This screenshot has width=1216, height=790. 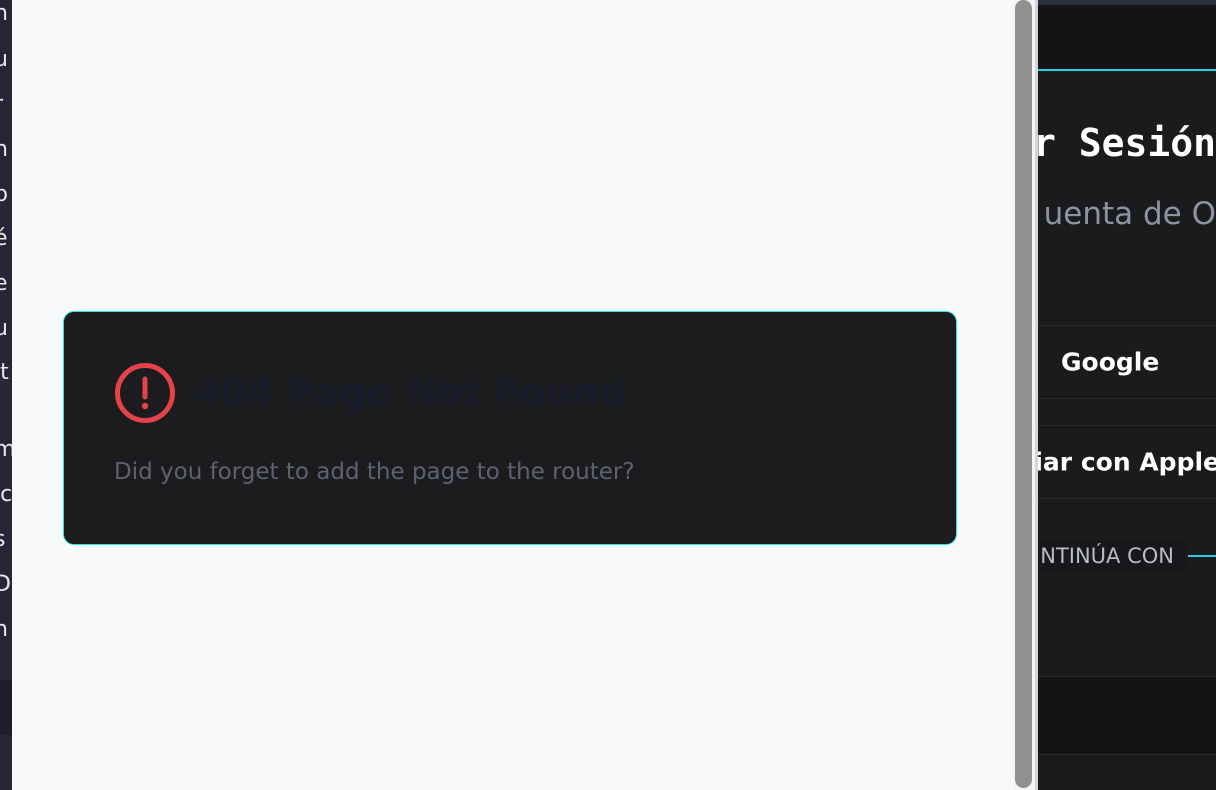 I want to click on scrollbar-thumb, so click(x=1023, y=394).